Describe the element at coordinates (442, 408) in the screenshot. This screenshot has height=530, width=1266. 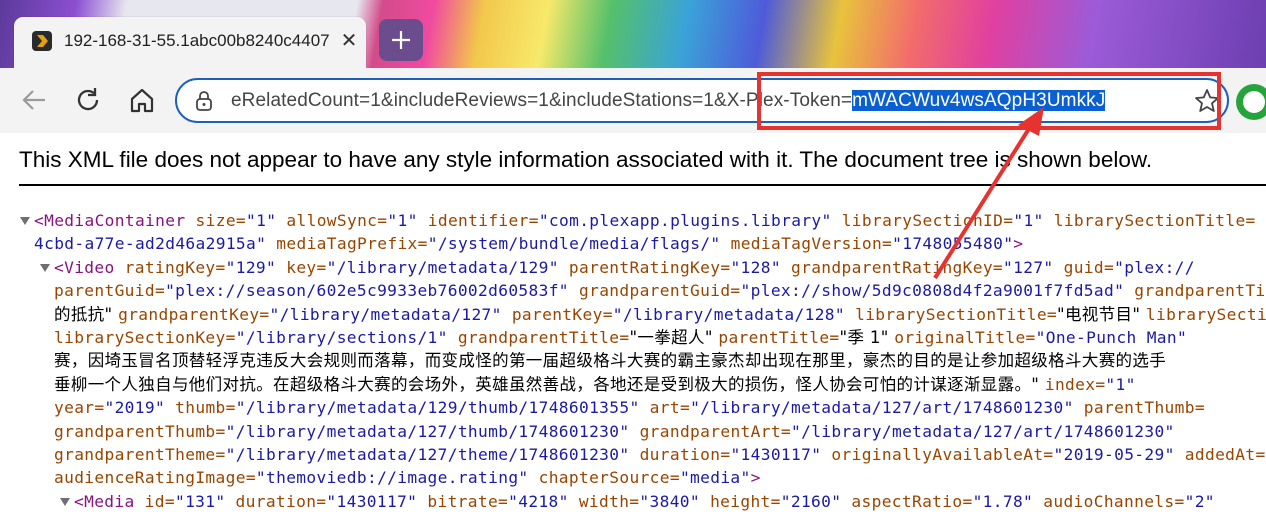
I see `xml-val: "/library/metadata/129/thumb/1748601355"` at that location.